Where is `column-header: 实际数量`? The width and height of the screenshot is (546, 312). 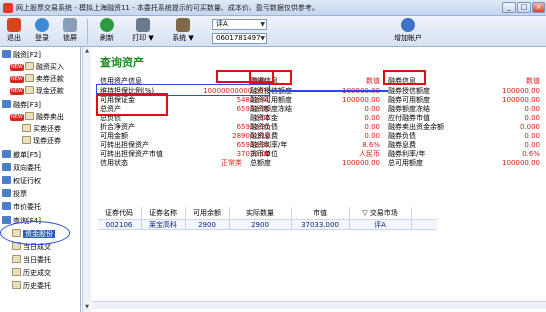
column-header: 实际数量 is located at coordinates (260, 213).